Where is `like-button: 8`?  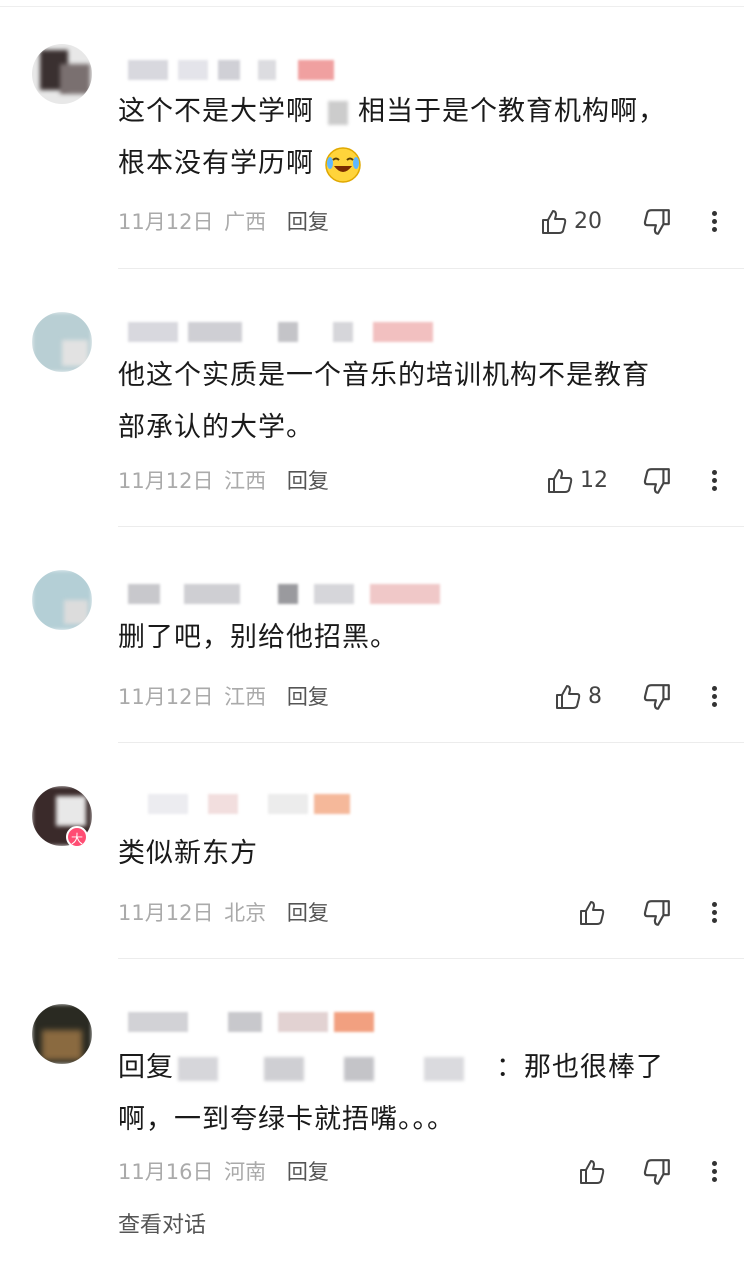 like-button: 8 is located at coordinates (578, 697).